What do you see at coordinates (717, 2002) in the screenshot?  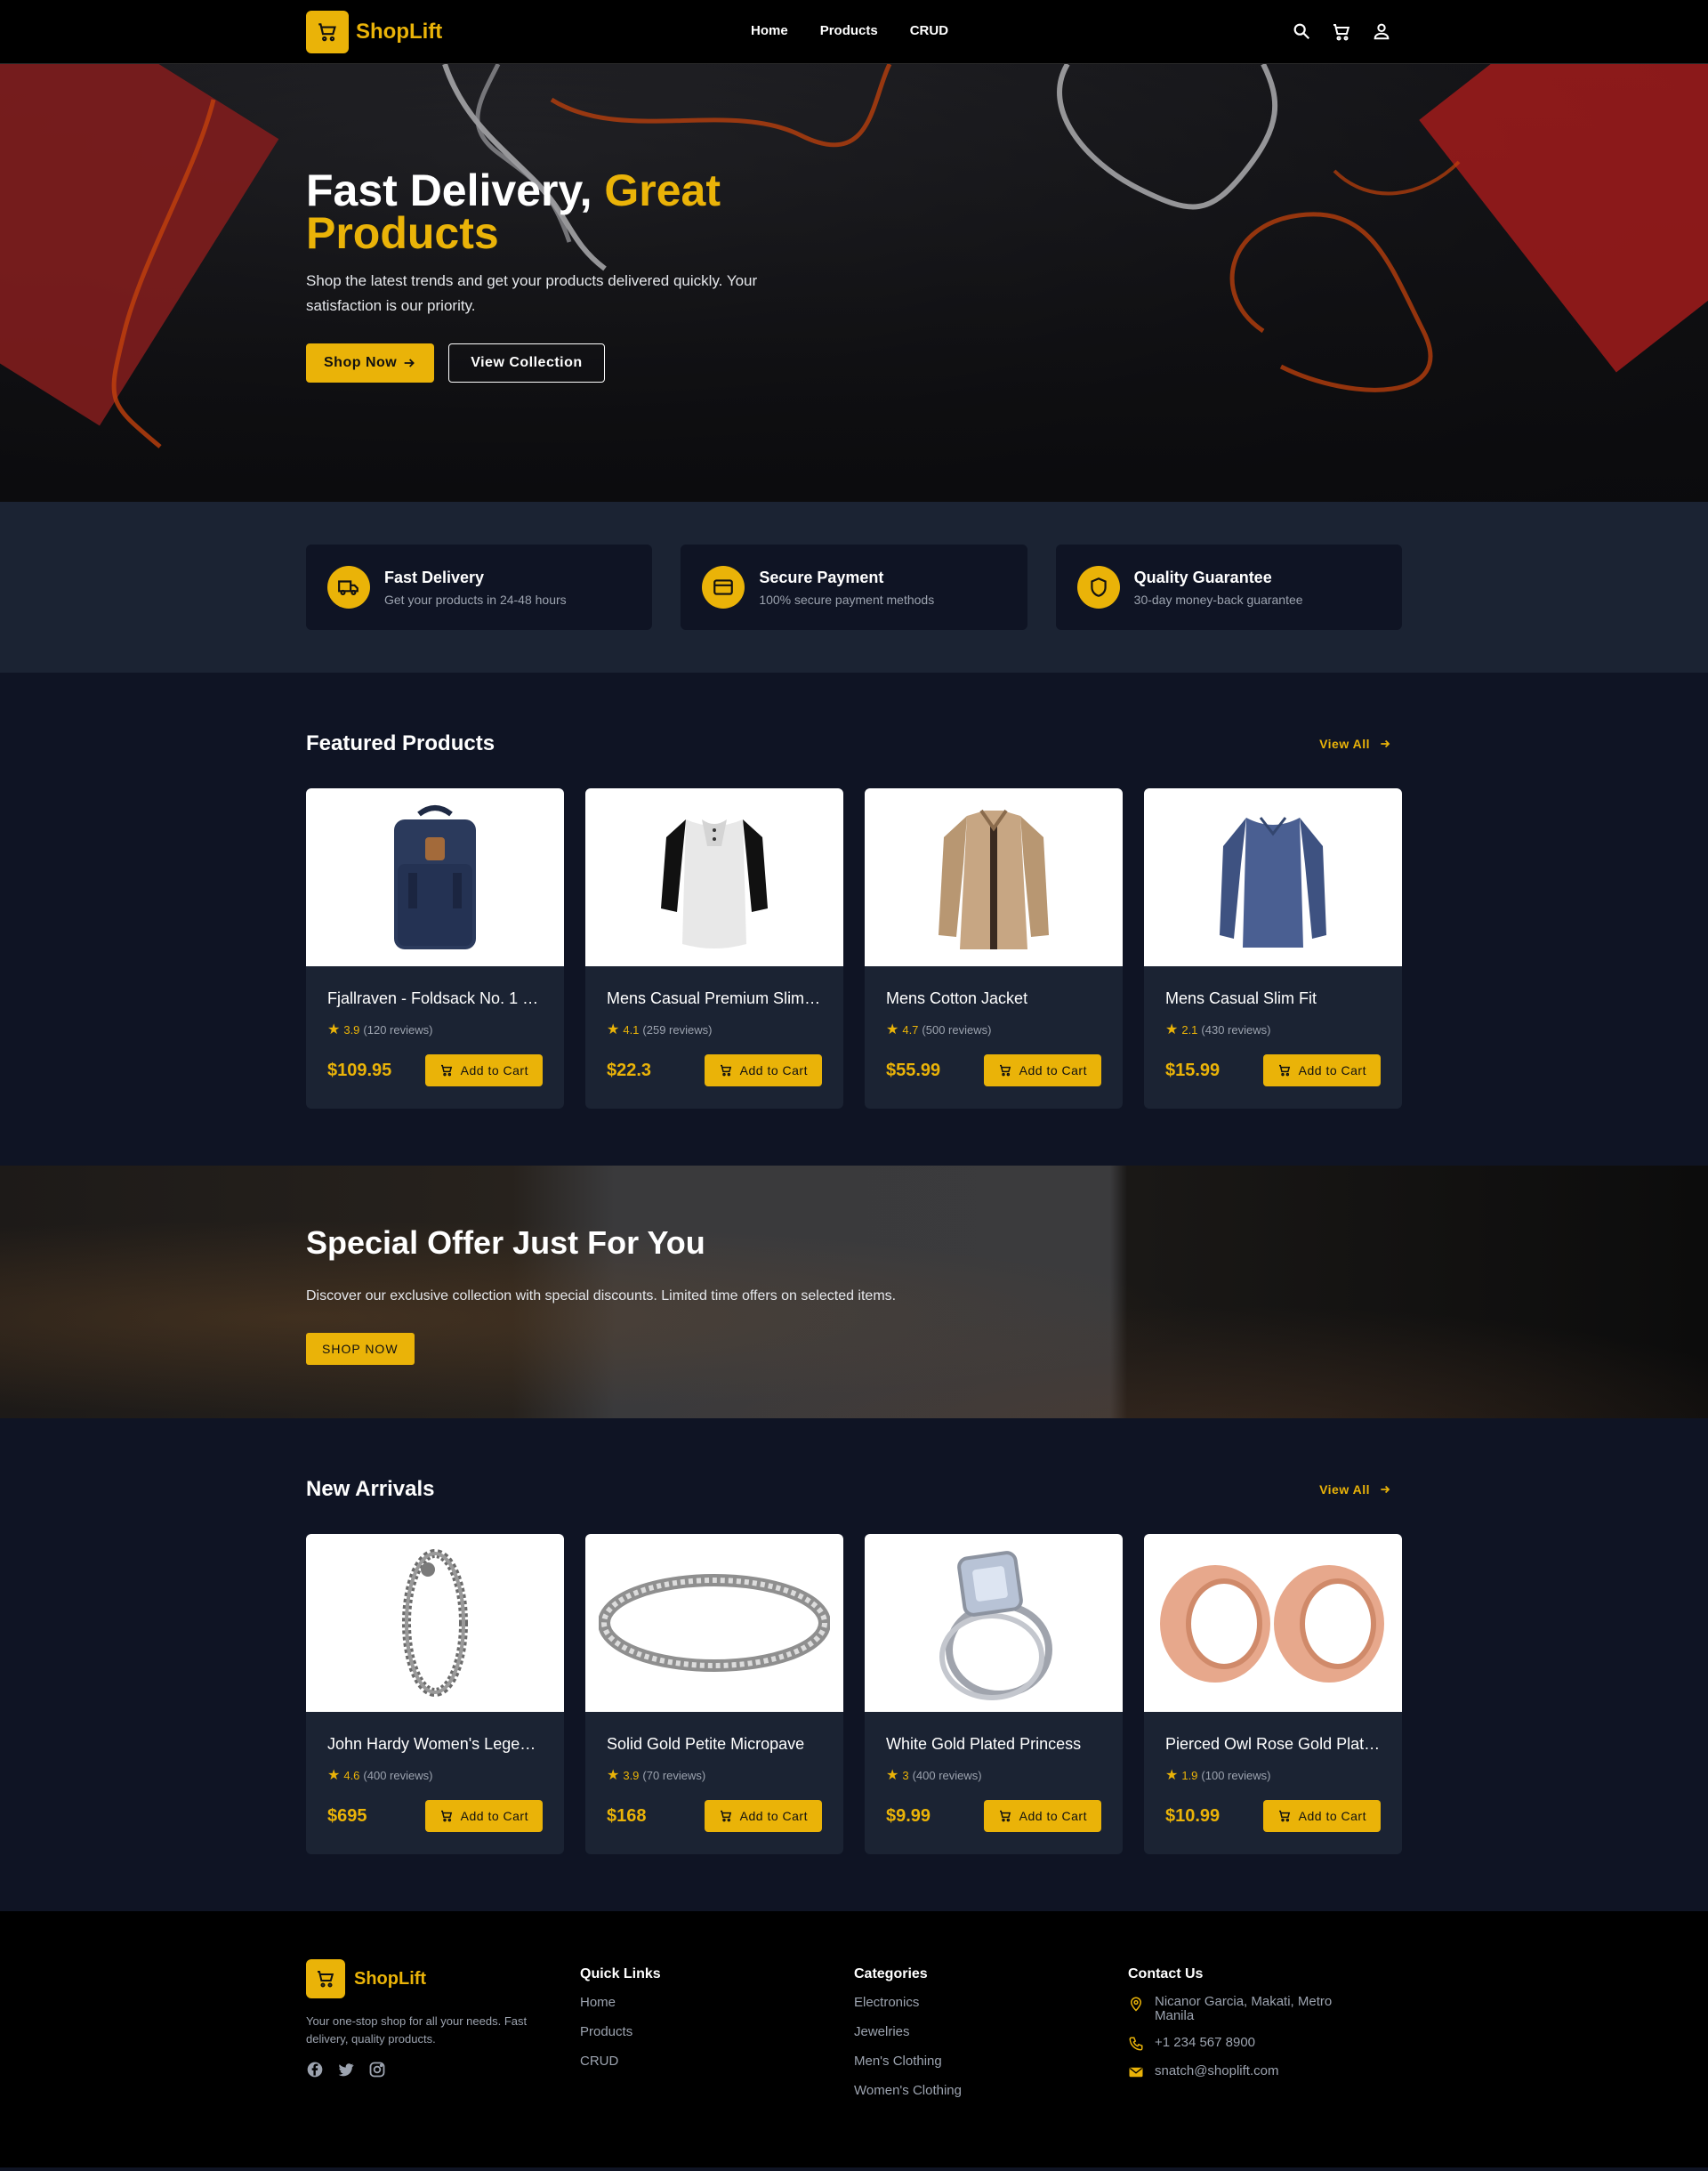 I see `footer-link-home: Home` at bounding box center [717, 2002].